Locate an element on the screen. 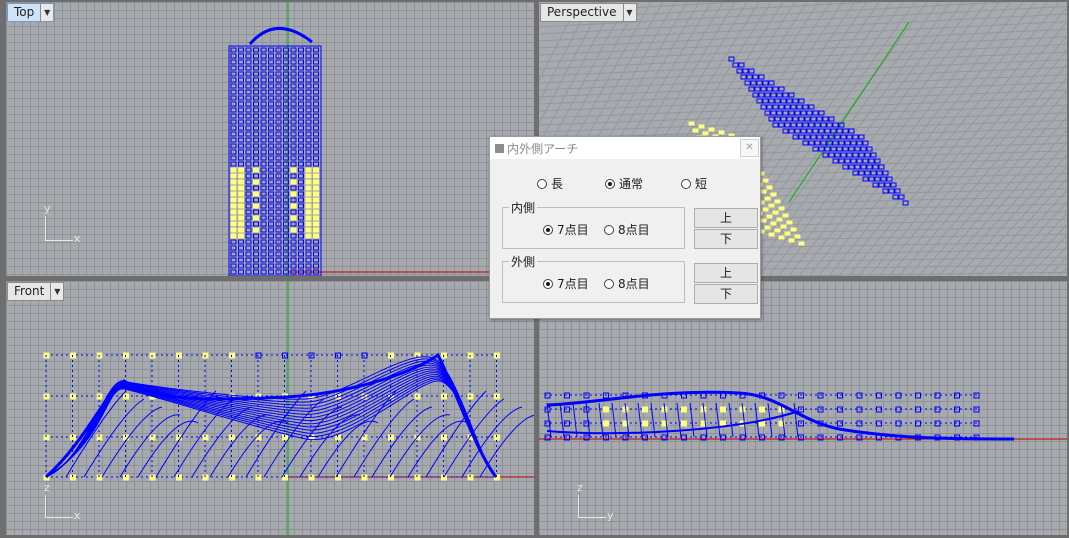  radio-arch-normal: 通常 is located at coordinates (624, 183).